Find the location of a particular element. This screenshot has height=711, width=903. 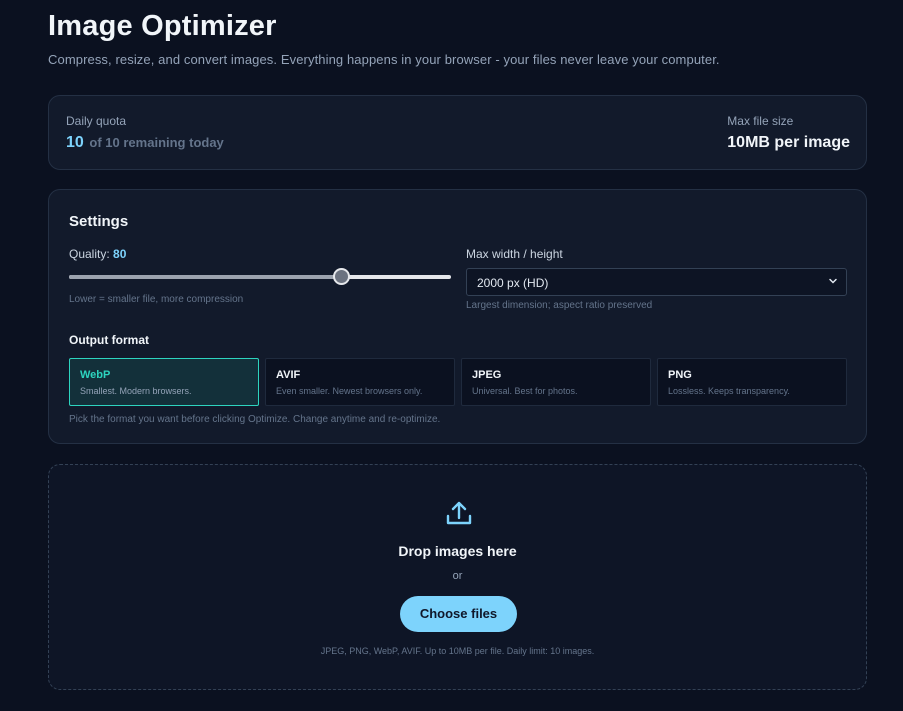

max-dimension-label: Max width / height is located at coordinates (514, 254).